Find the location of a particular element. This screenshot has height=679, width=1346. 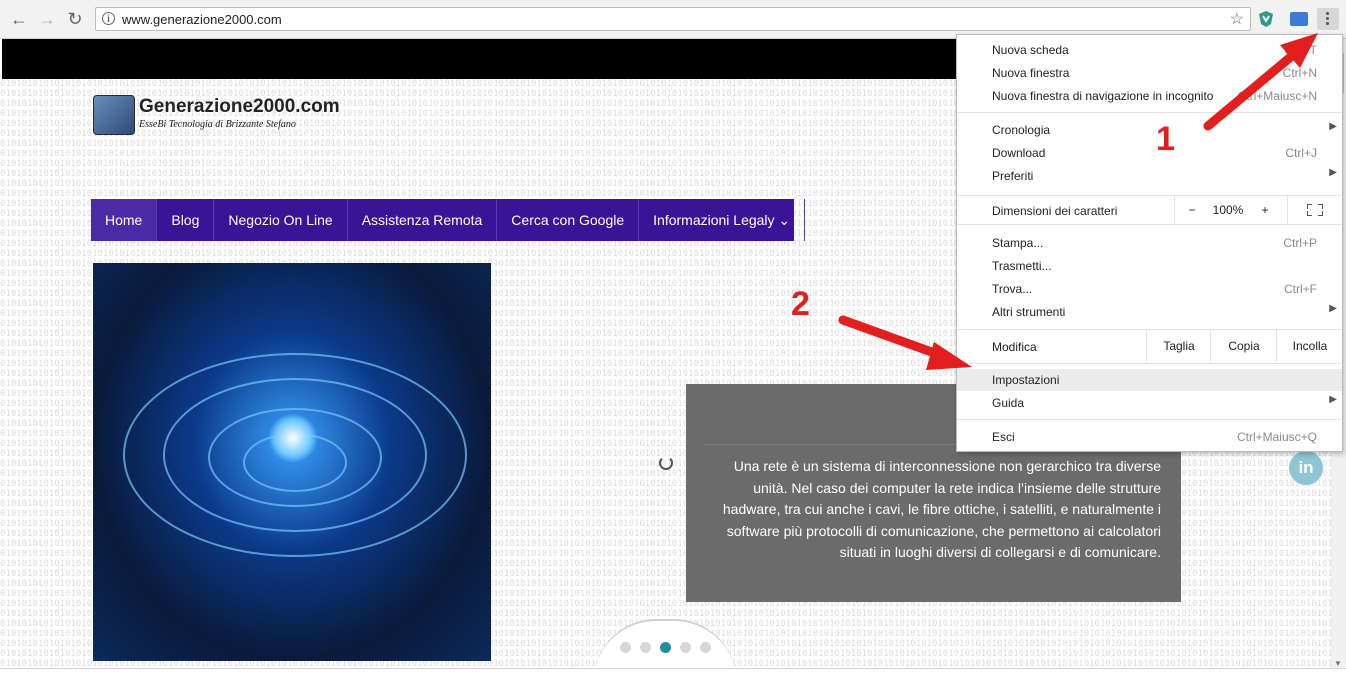

annotation-step-1: 1 is located at coordinates (1165, 139).